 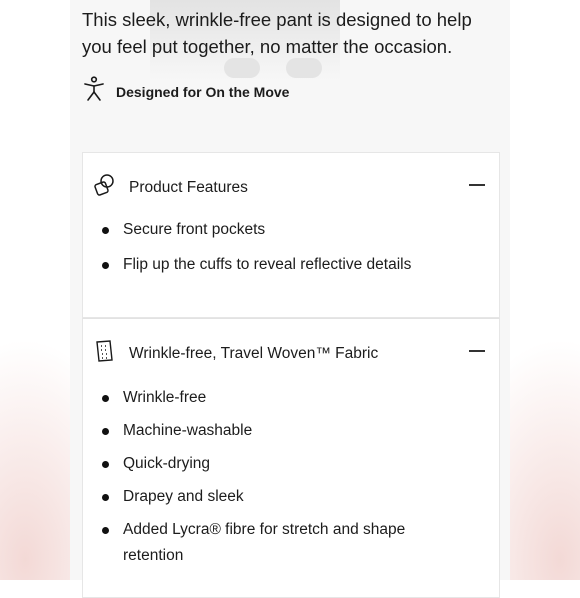 I want to click on accordion-title: Wrinkle-free, Travel Woven™ Fabric, so click(x=254, y=353).